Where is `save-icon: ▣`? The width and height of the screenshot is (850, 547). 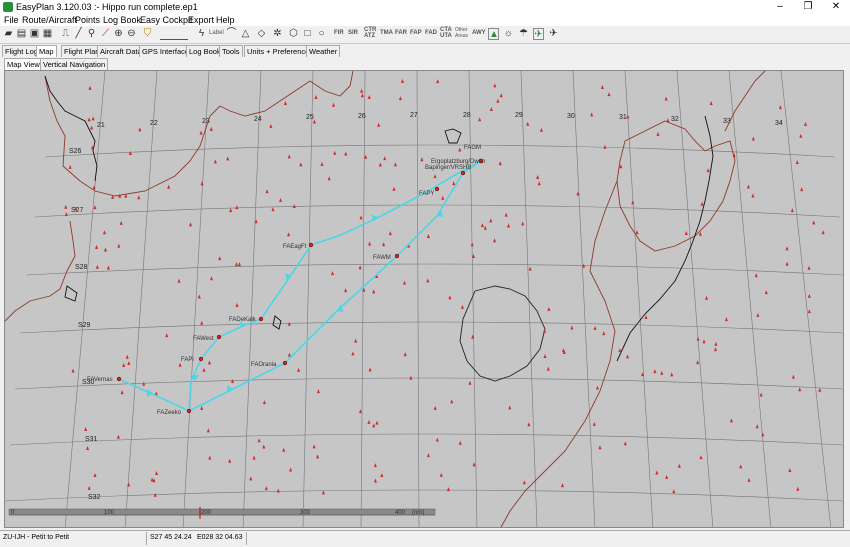
save-icon: ▣ is located at coordinates (34, 34).